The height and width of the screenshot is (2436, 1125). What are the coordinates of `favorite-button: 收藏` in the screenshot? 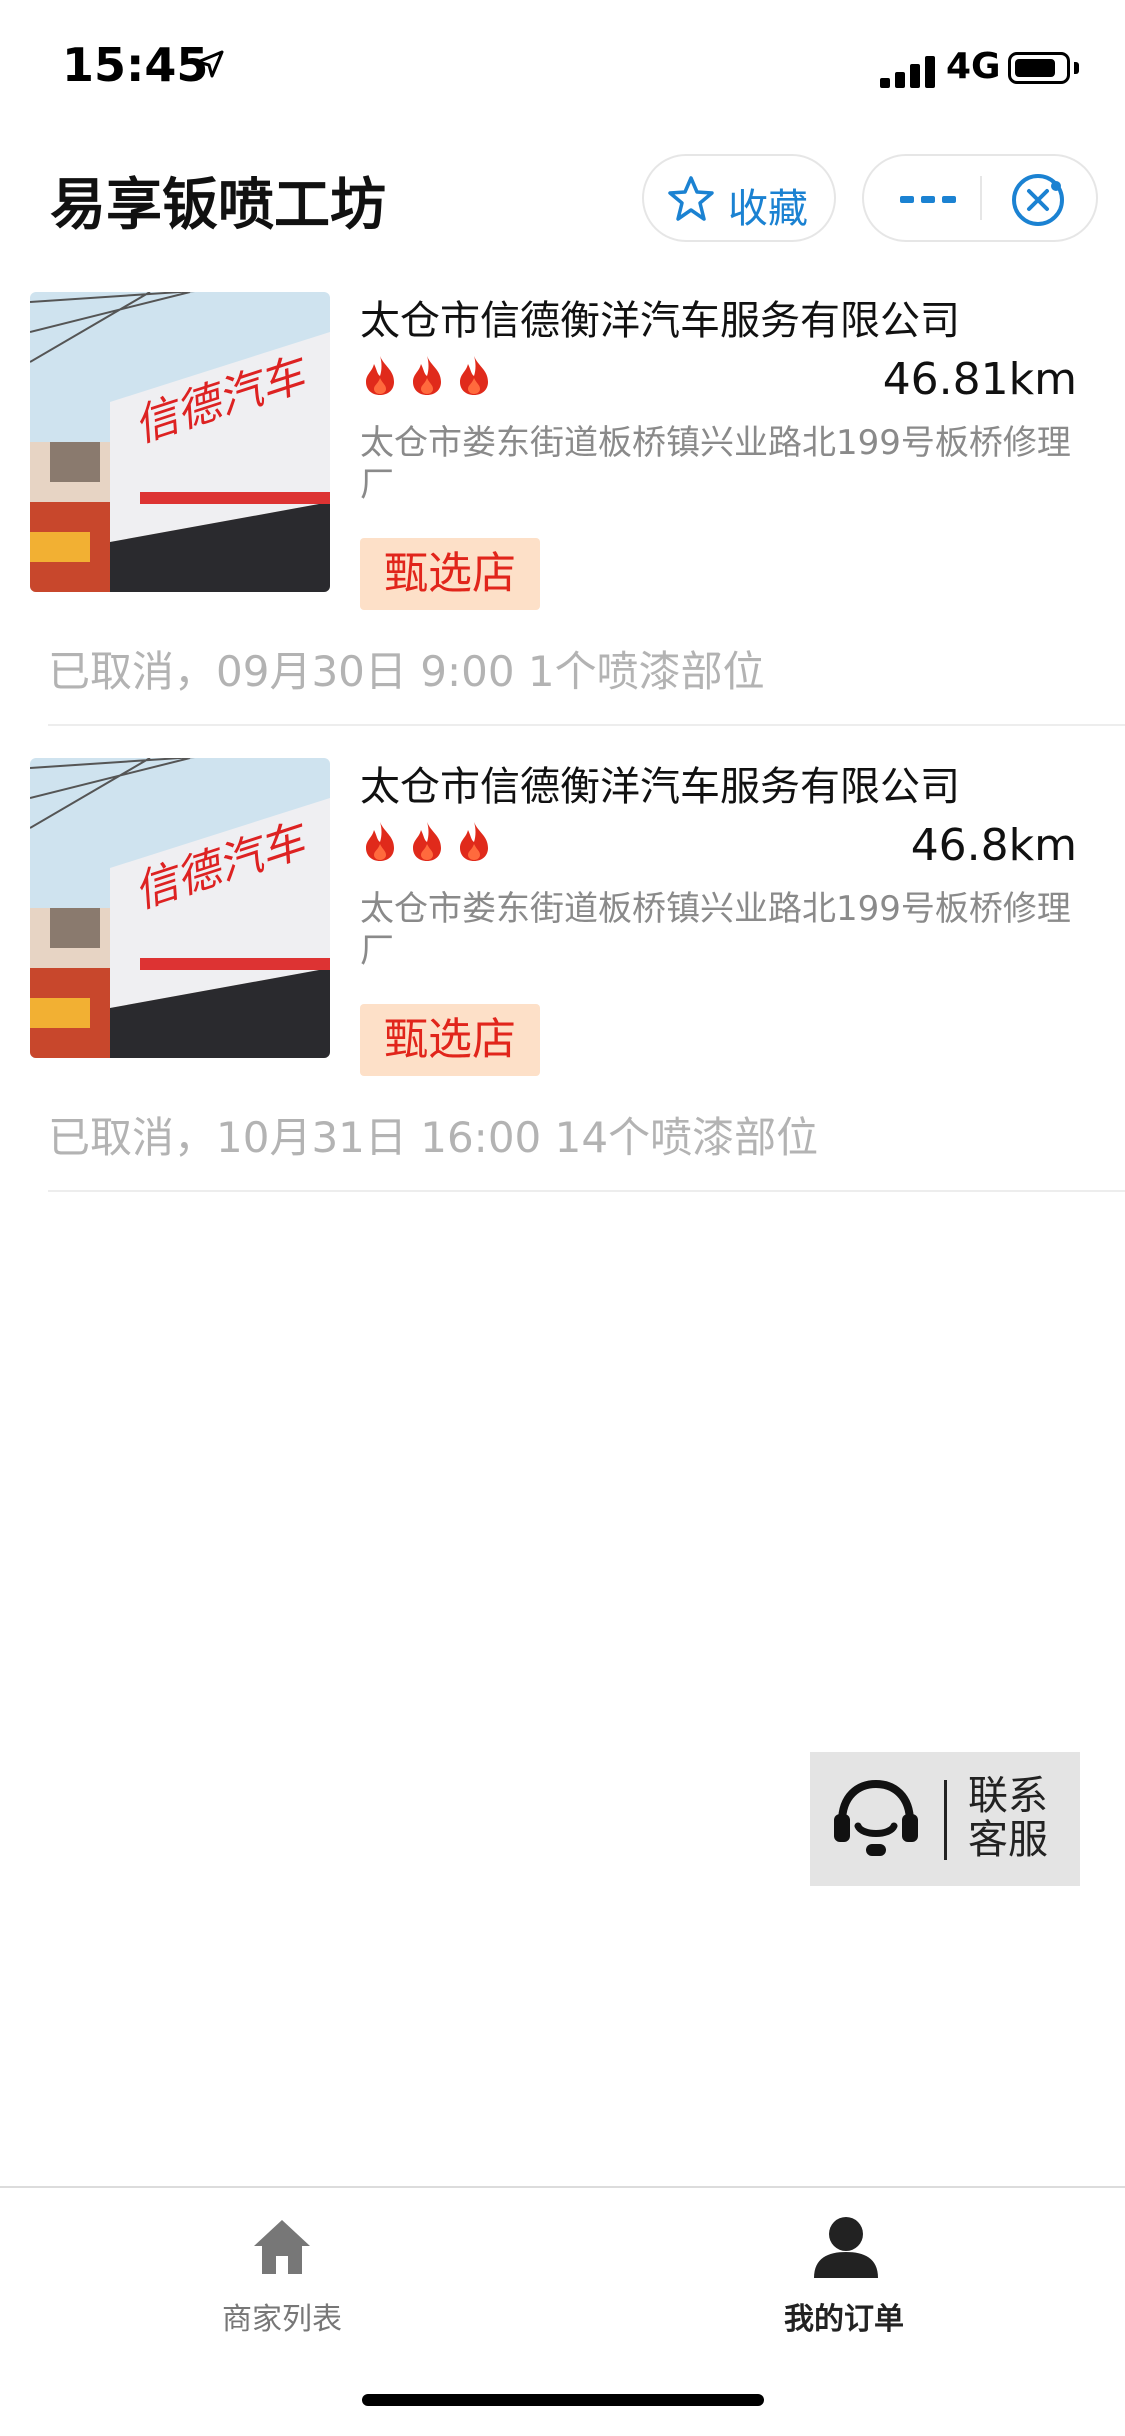 It's located at (739, 198).